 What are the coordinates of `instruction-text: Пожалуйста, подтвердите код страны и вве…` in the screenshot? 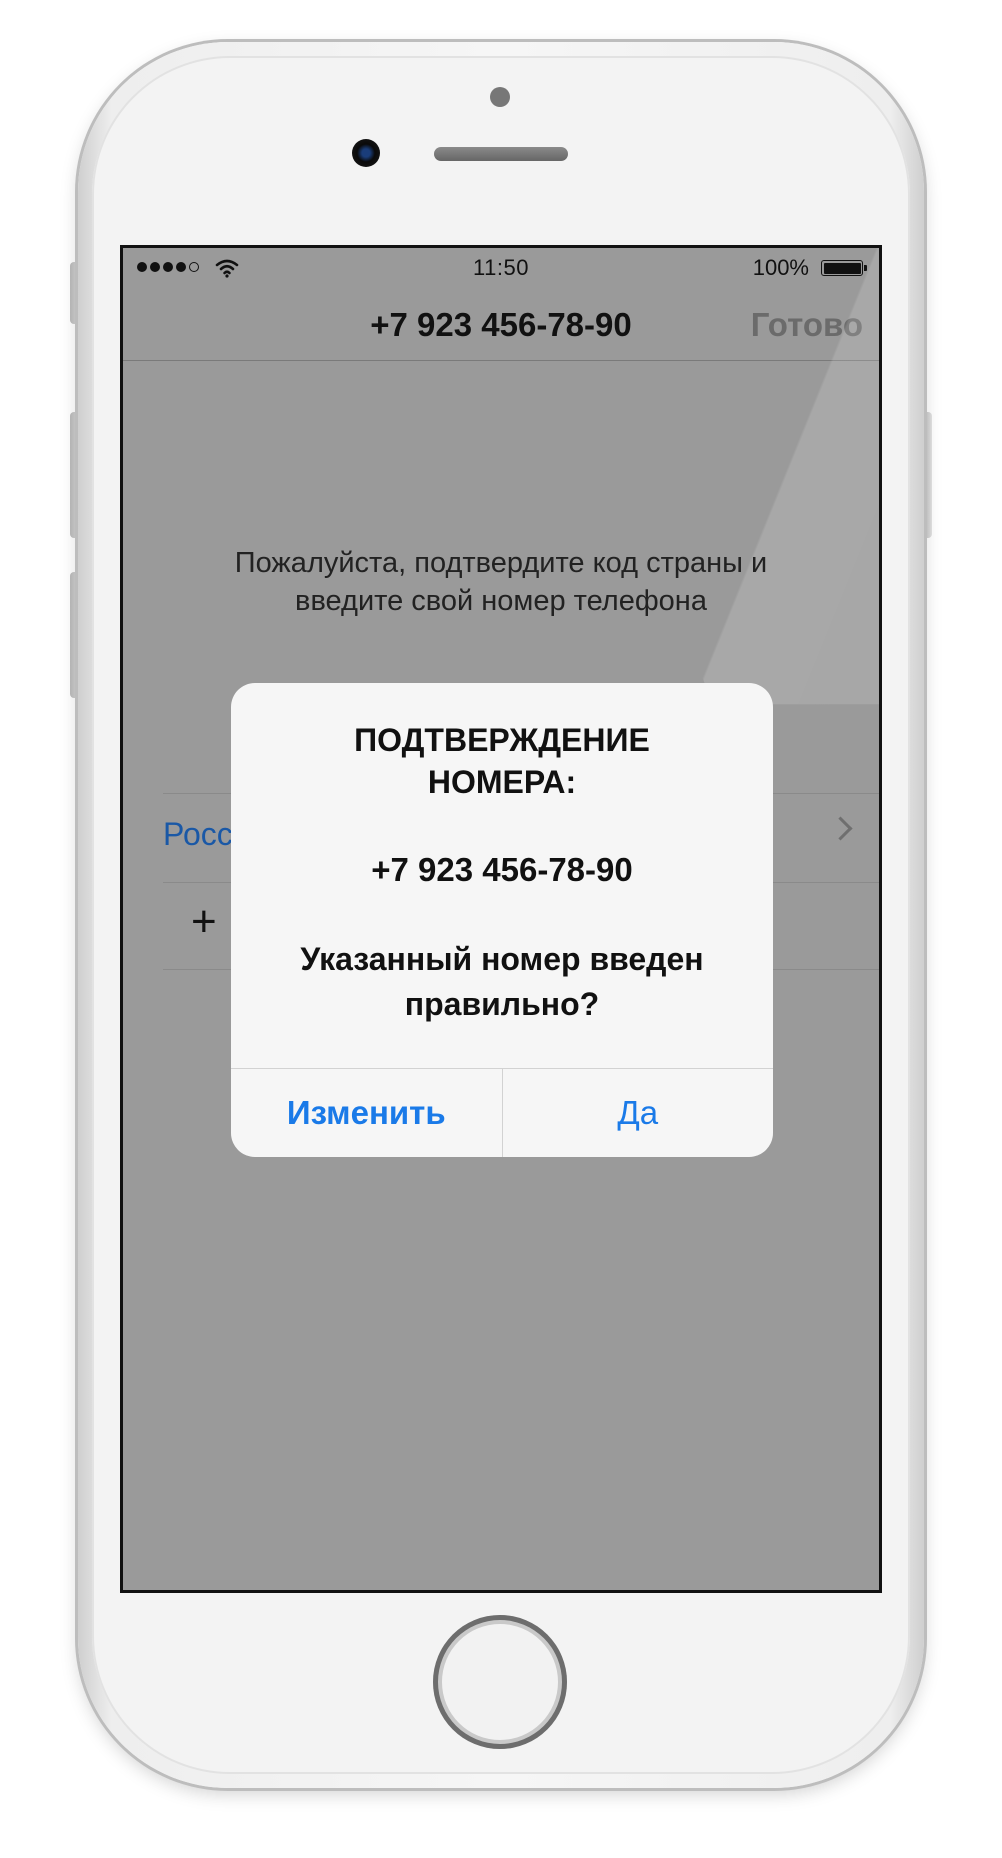 It's located at (501, 582).